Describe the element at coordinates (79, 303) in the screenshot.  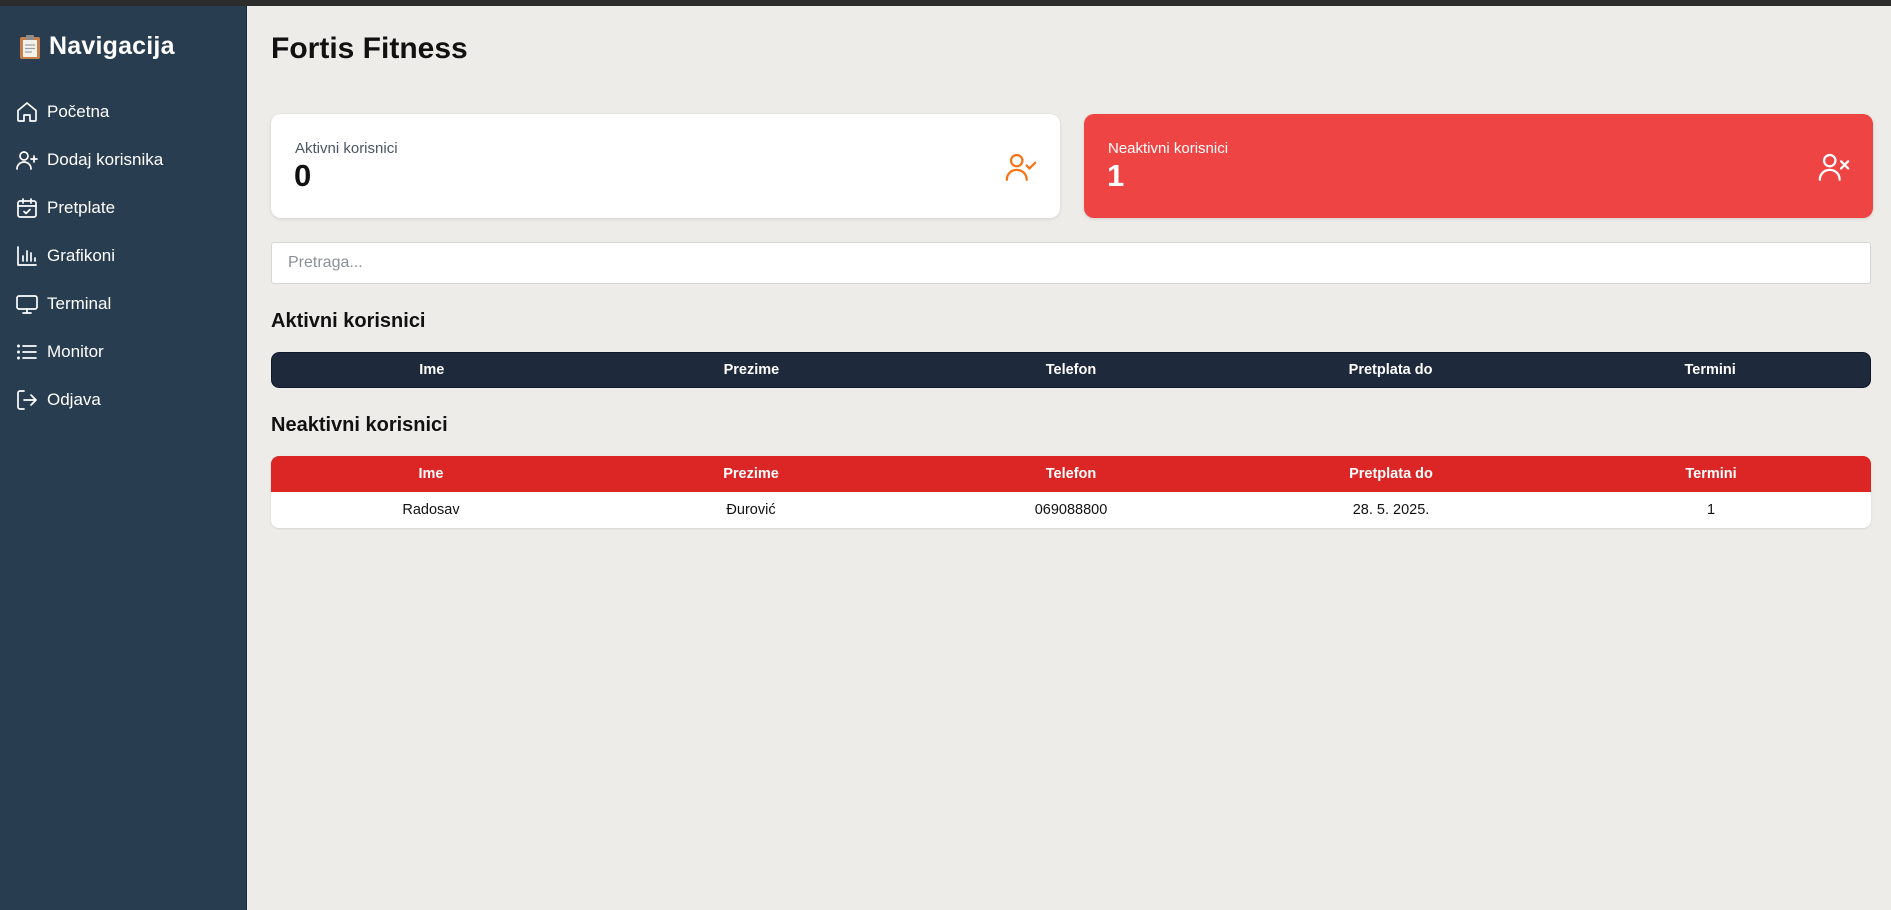
I see `sidebar-item-label: Terminal` at that location.